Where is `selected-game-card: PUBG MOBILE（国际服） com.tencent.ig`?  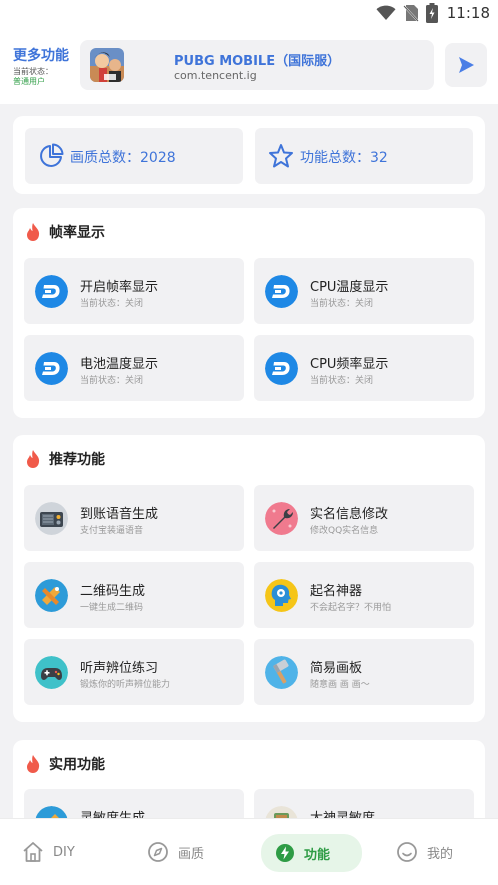 selected-game-card: PUBG MOBILE（国际服） com.tencent.ig is located at coordinates (257, 65).